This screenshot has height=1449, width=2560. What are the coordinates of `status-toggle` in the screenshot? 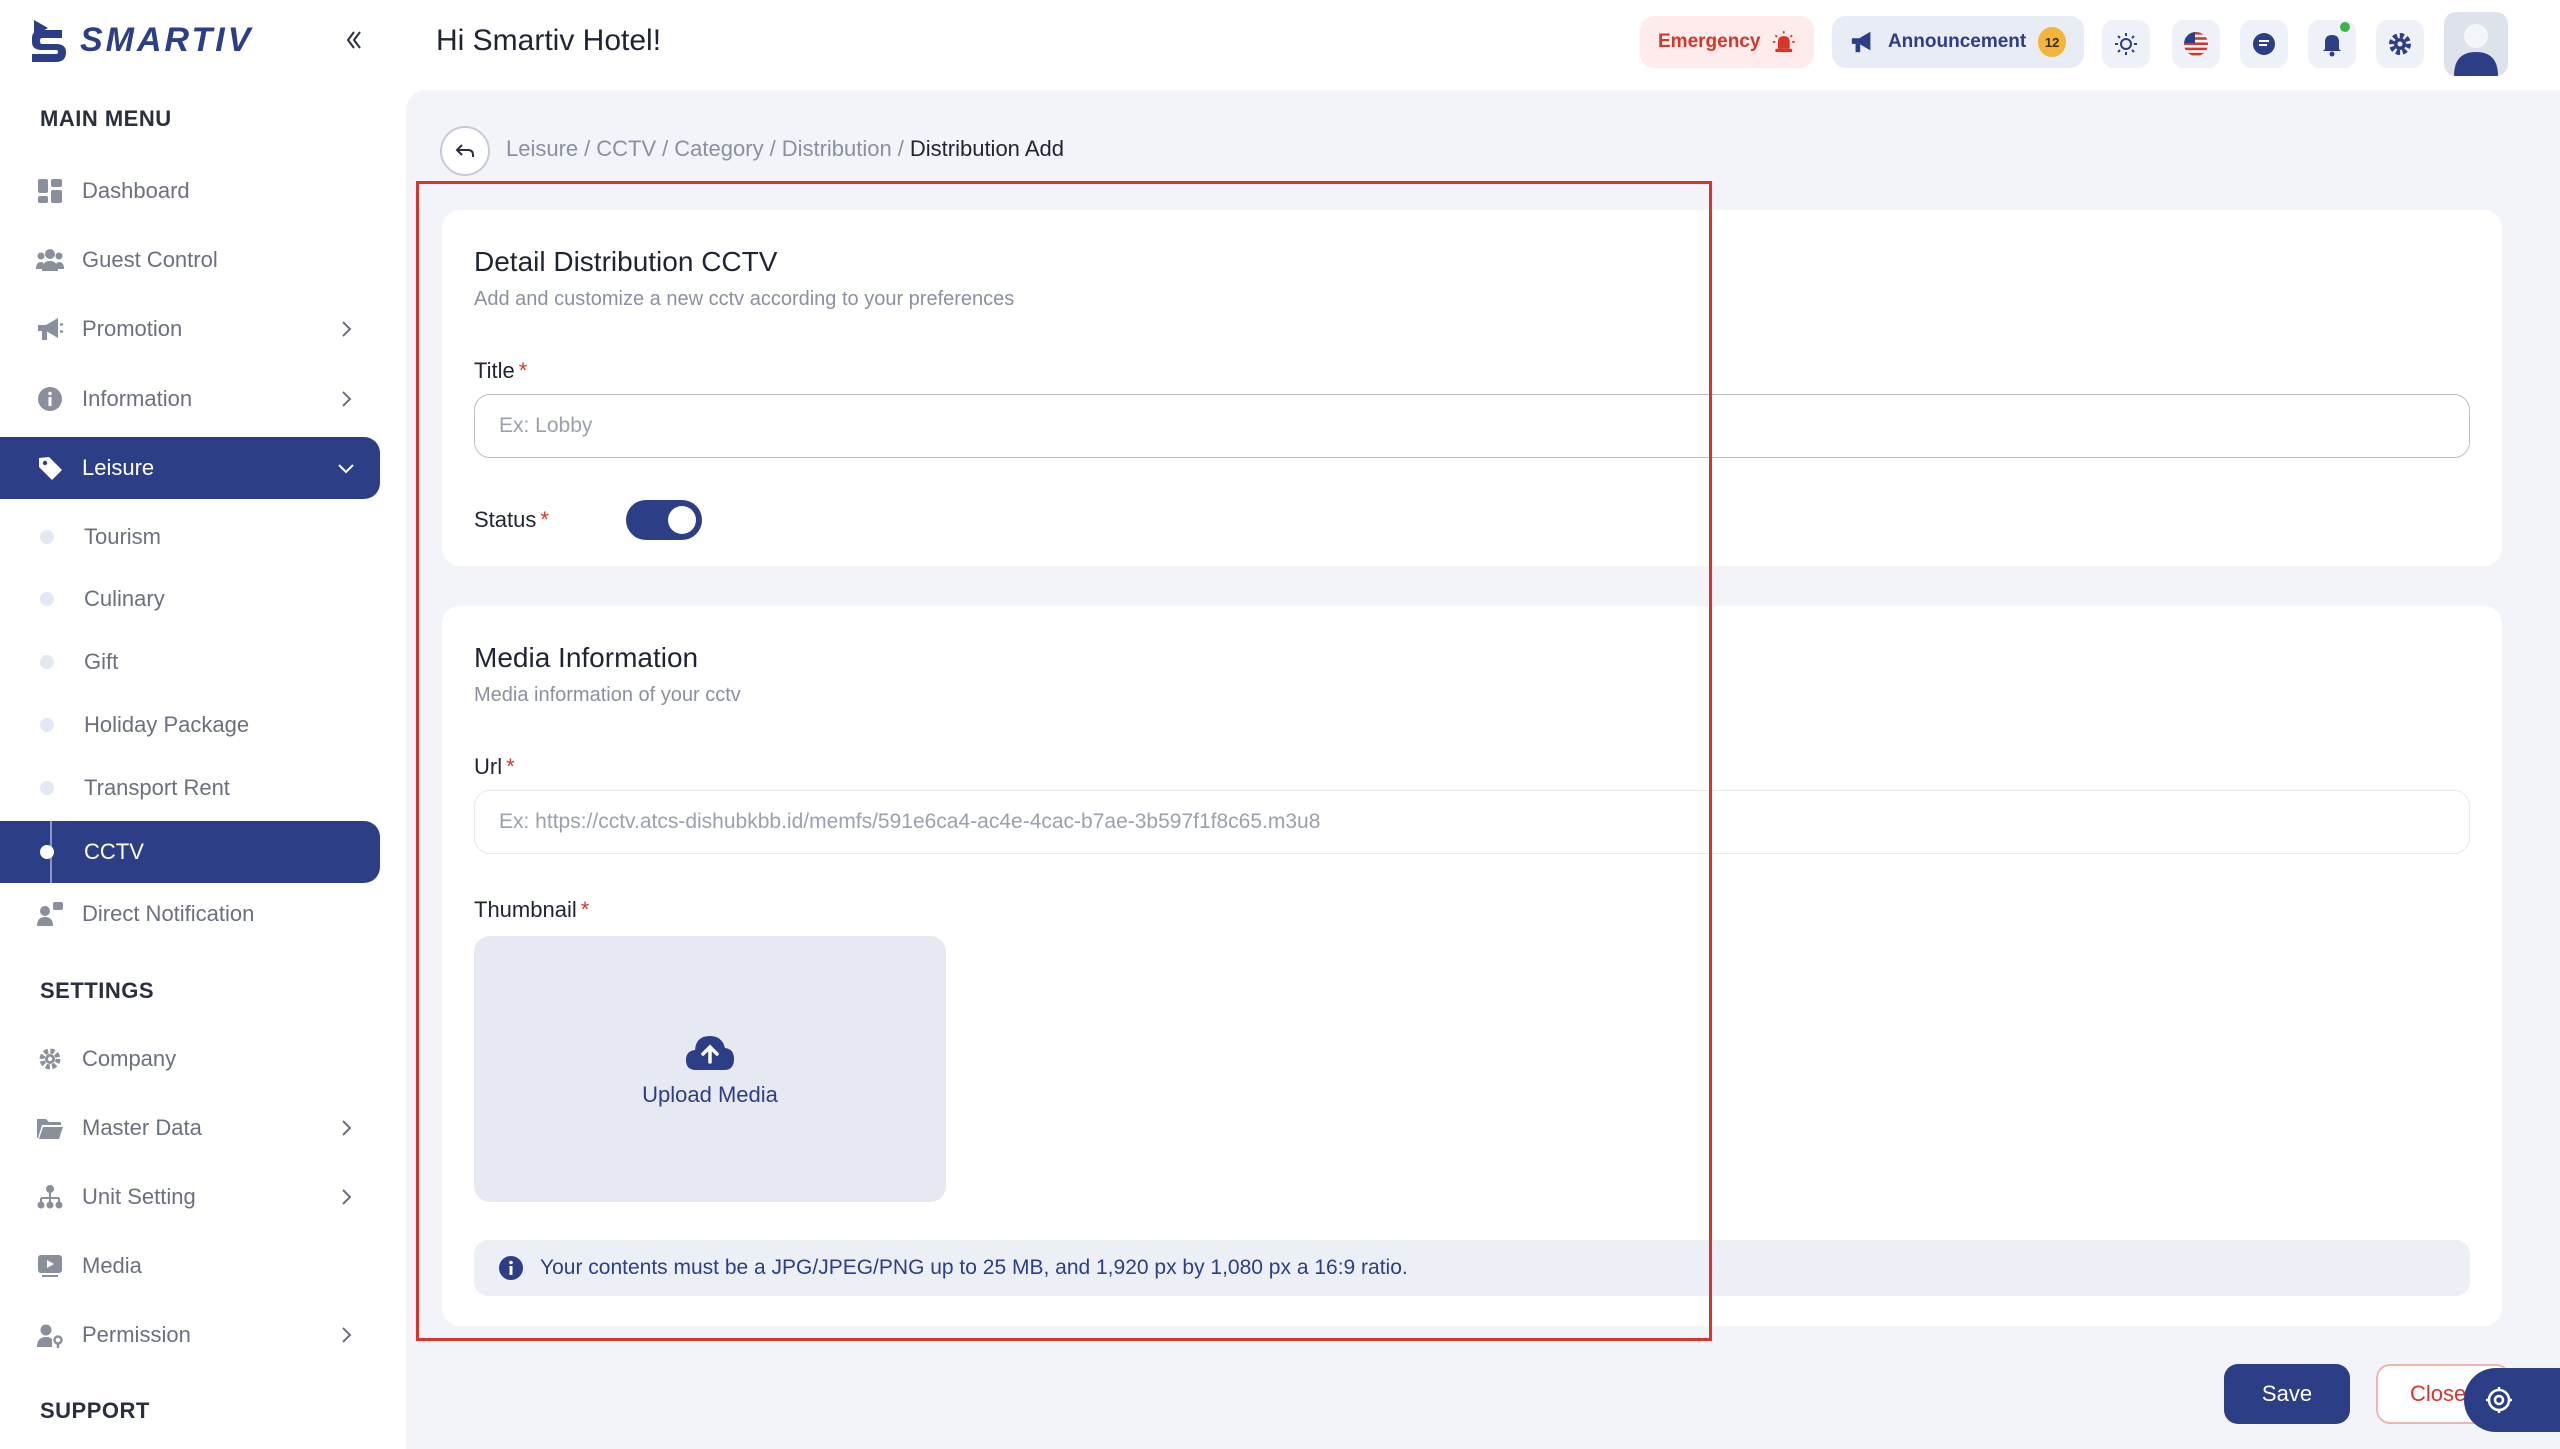 It's located at (664, 520).